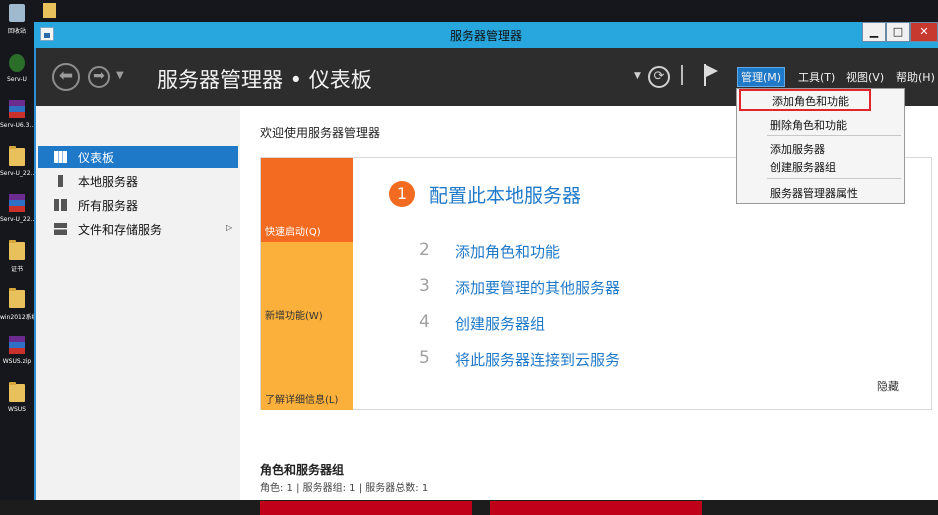 The width and height of the screenshot is (938, 515). Describe the element at coordinates (120, 230) in the screenshot. I see `sidebar-item-label: 文件和存储服务` at that location.